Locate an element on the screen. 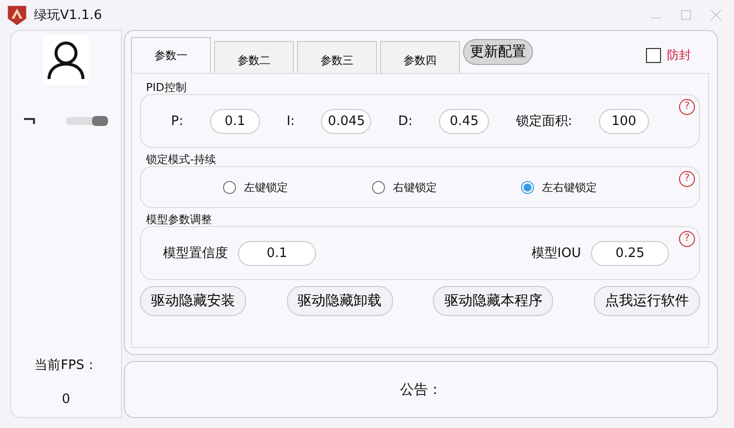  action-button: 点我运行软件 is located at coordinates (647, 301).